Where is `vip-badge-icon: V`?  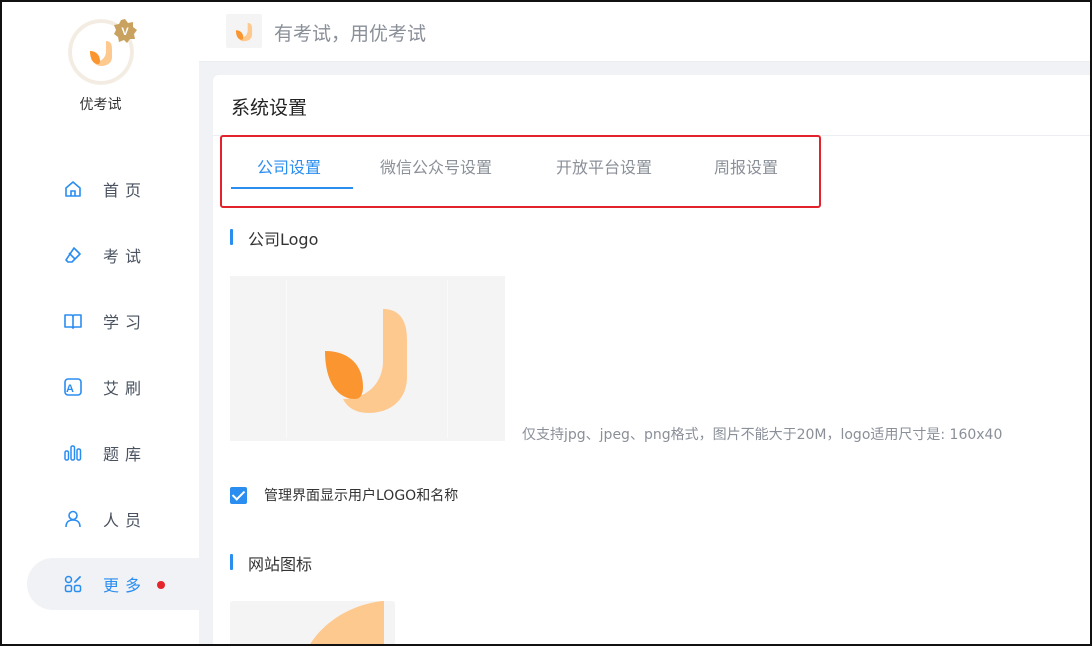
vip-badge-icon: V is located at coordinates (125, 31).